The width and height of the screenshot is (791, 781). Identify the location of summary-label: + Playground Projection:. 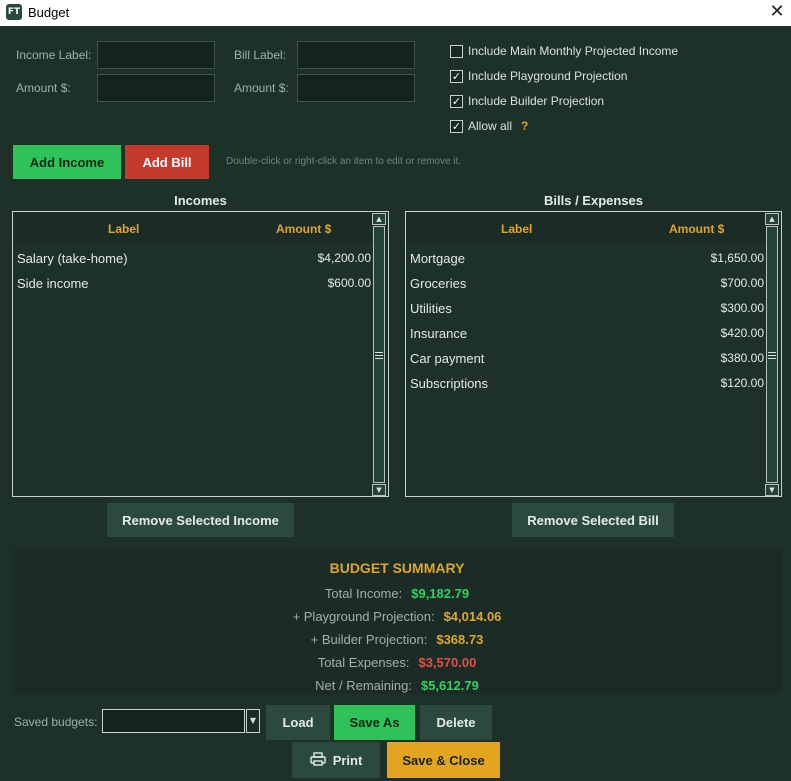
(363, 616).